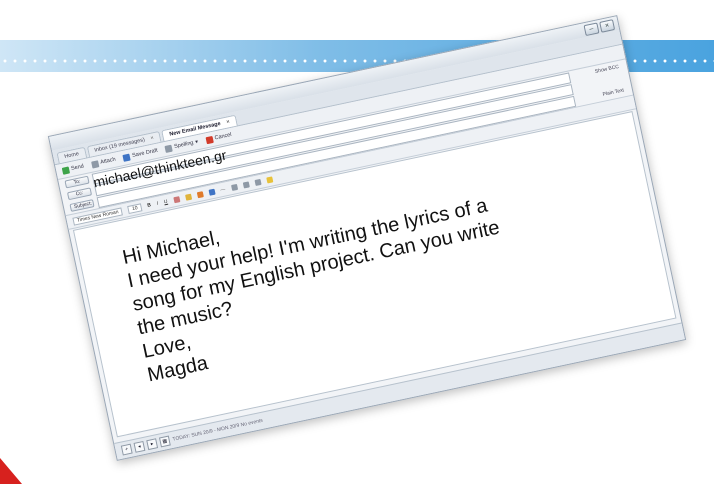 Image resolution: width=714 pixels, height=484 pixels. I want to click on emoticon-icon, so click(200, 194).